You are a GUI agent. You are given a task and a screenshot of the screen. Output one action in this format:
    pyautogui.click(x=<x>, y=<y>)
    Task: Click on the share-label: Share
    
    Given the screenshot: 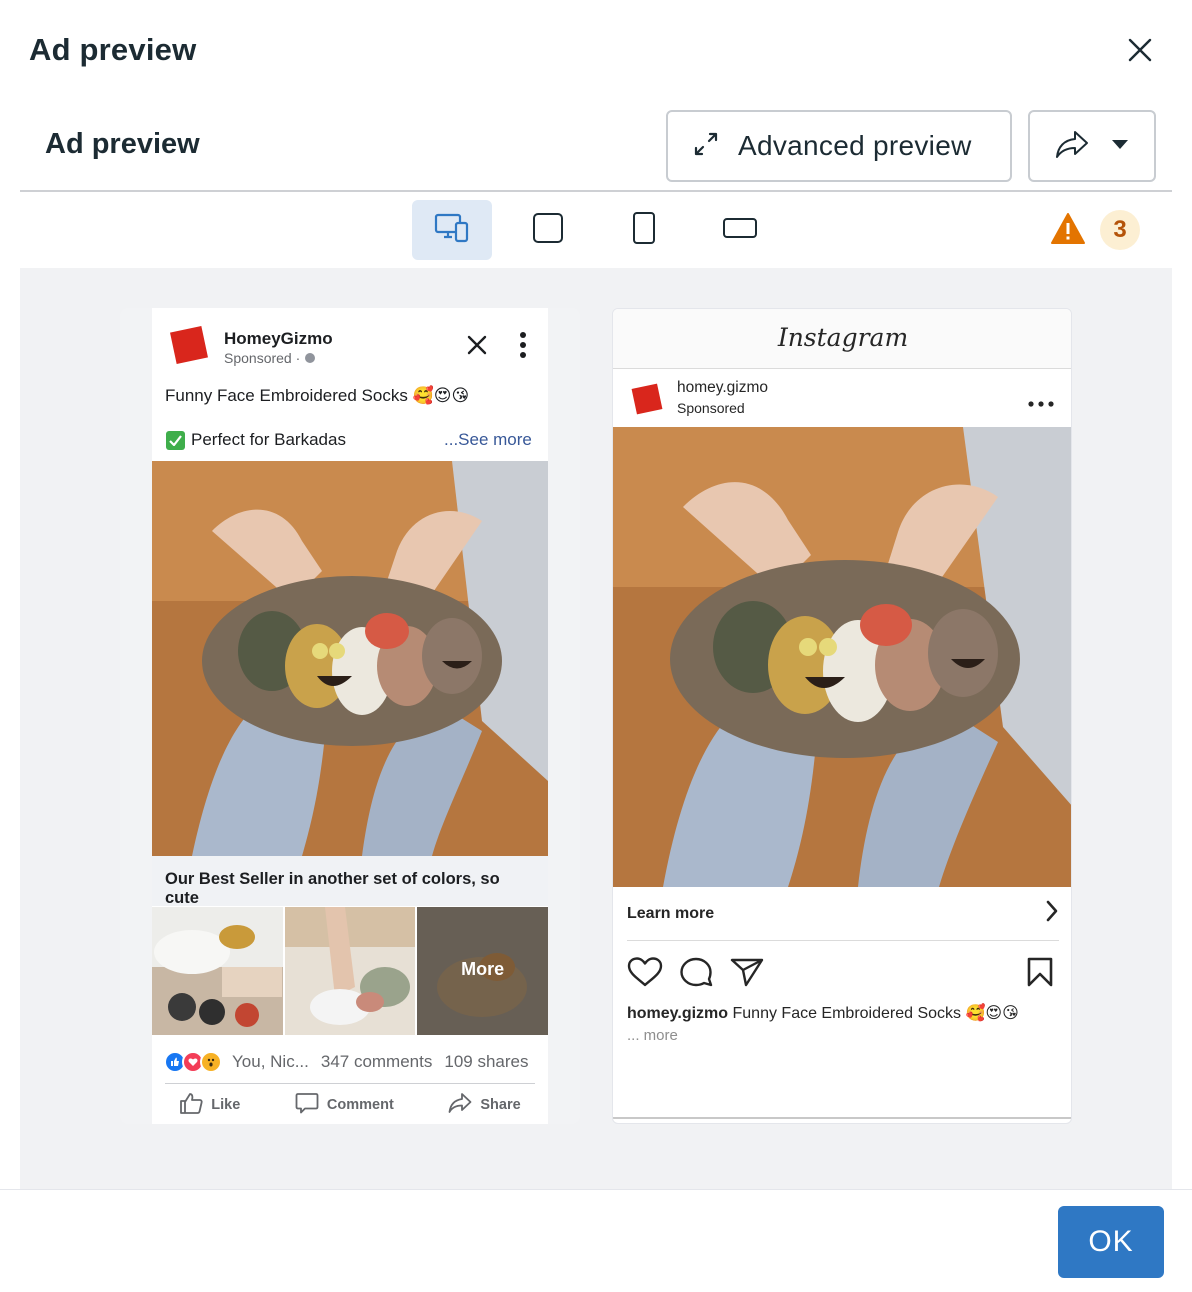 What is the action you would take?
    pyautogui.click(x=500, y=1105)
    